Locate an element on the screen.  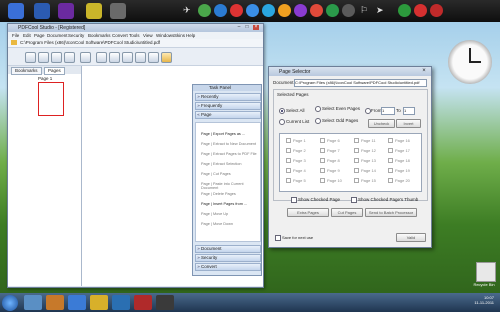
extra-pages-button: Extra Pages is located at coordinates (308, 212).